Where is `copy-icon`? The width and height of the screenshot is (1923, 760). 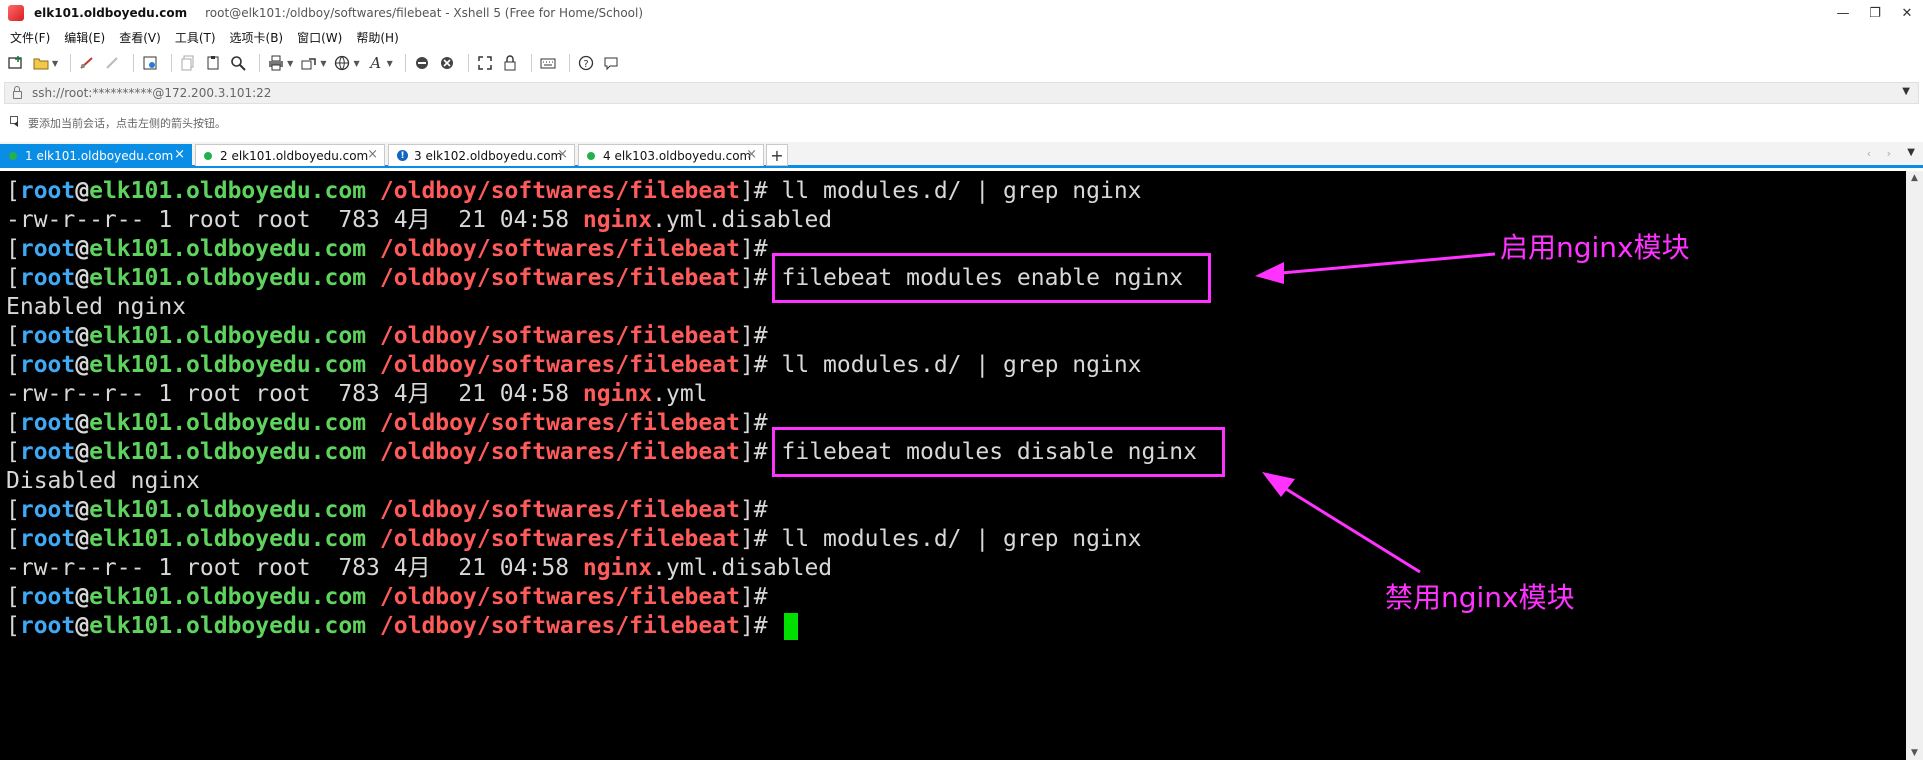 copy-icon is located at coordinates (188, 63).